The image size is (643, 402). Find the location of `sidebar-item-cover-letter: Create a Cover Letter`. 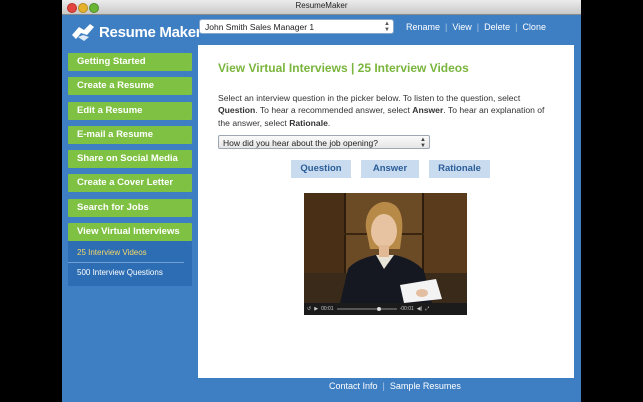

sidebar-item-cover-letter: Create a Cover Letter is located at coordinates (130, 183).